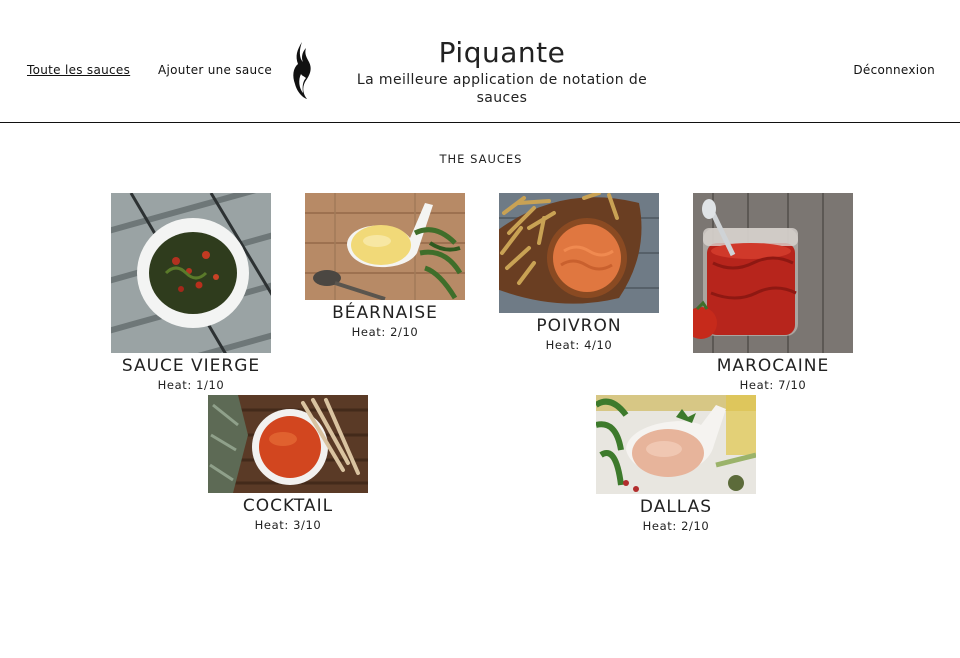 The image size is (960, 658). I want to click on logout-link: Déconnexion, so click(894, 70).